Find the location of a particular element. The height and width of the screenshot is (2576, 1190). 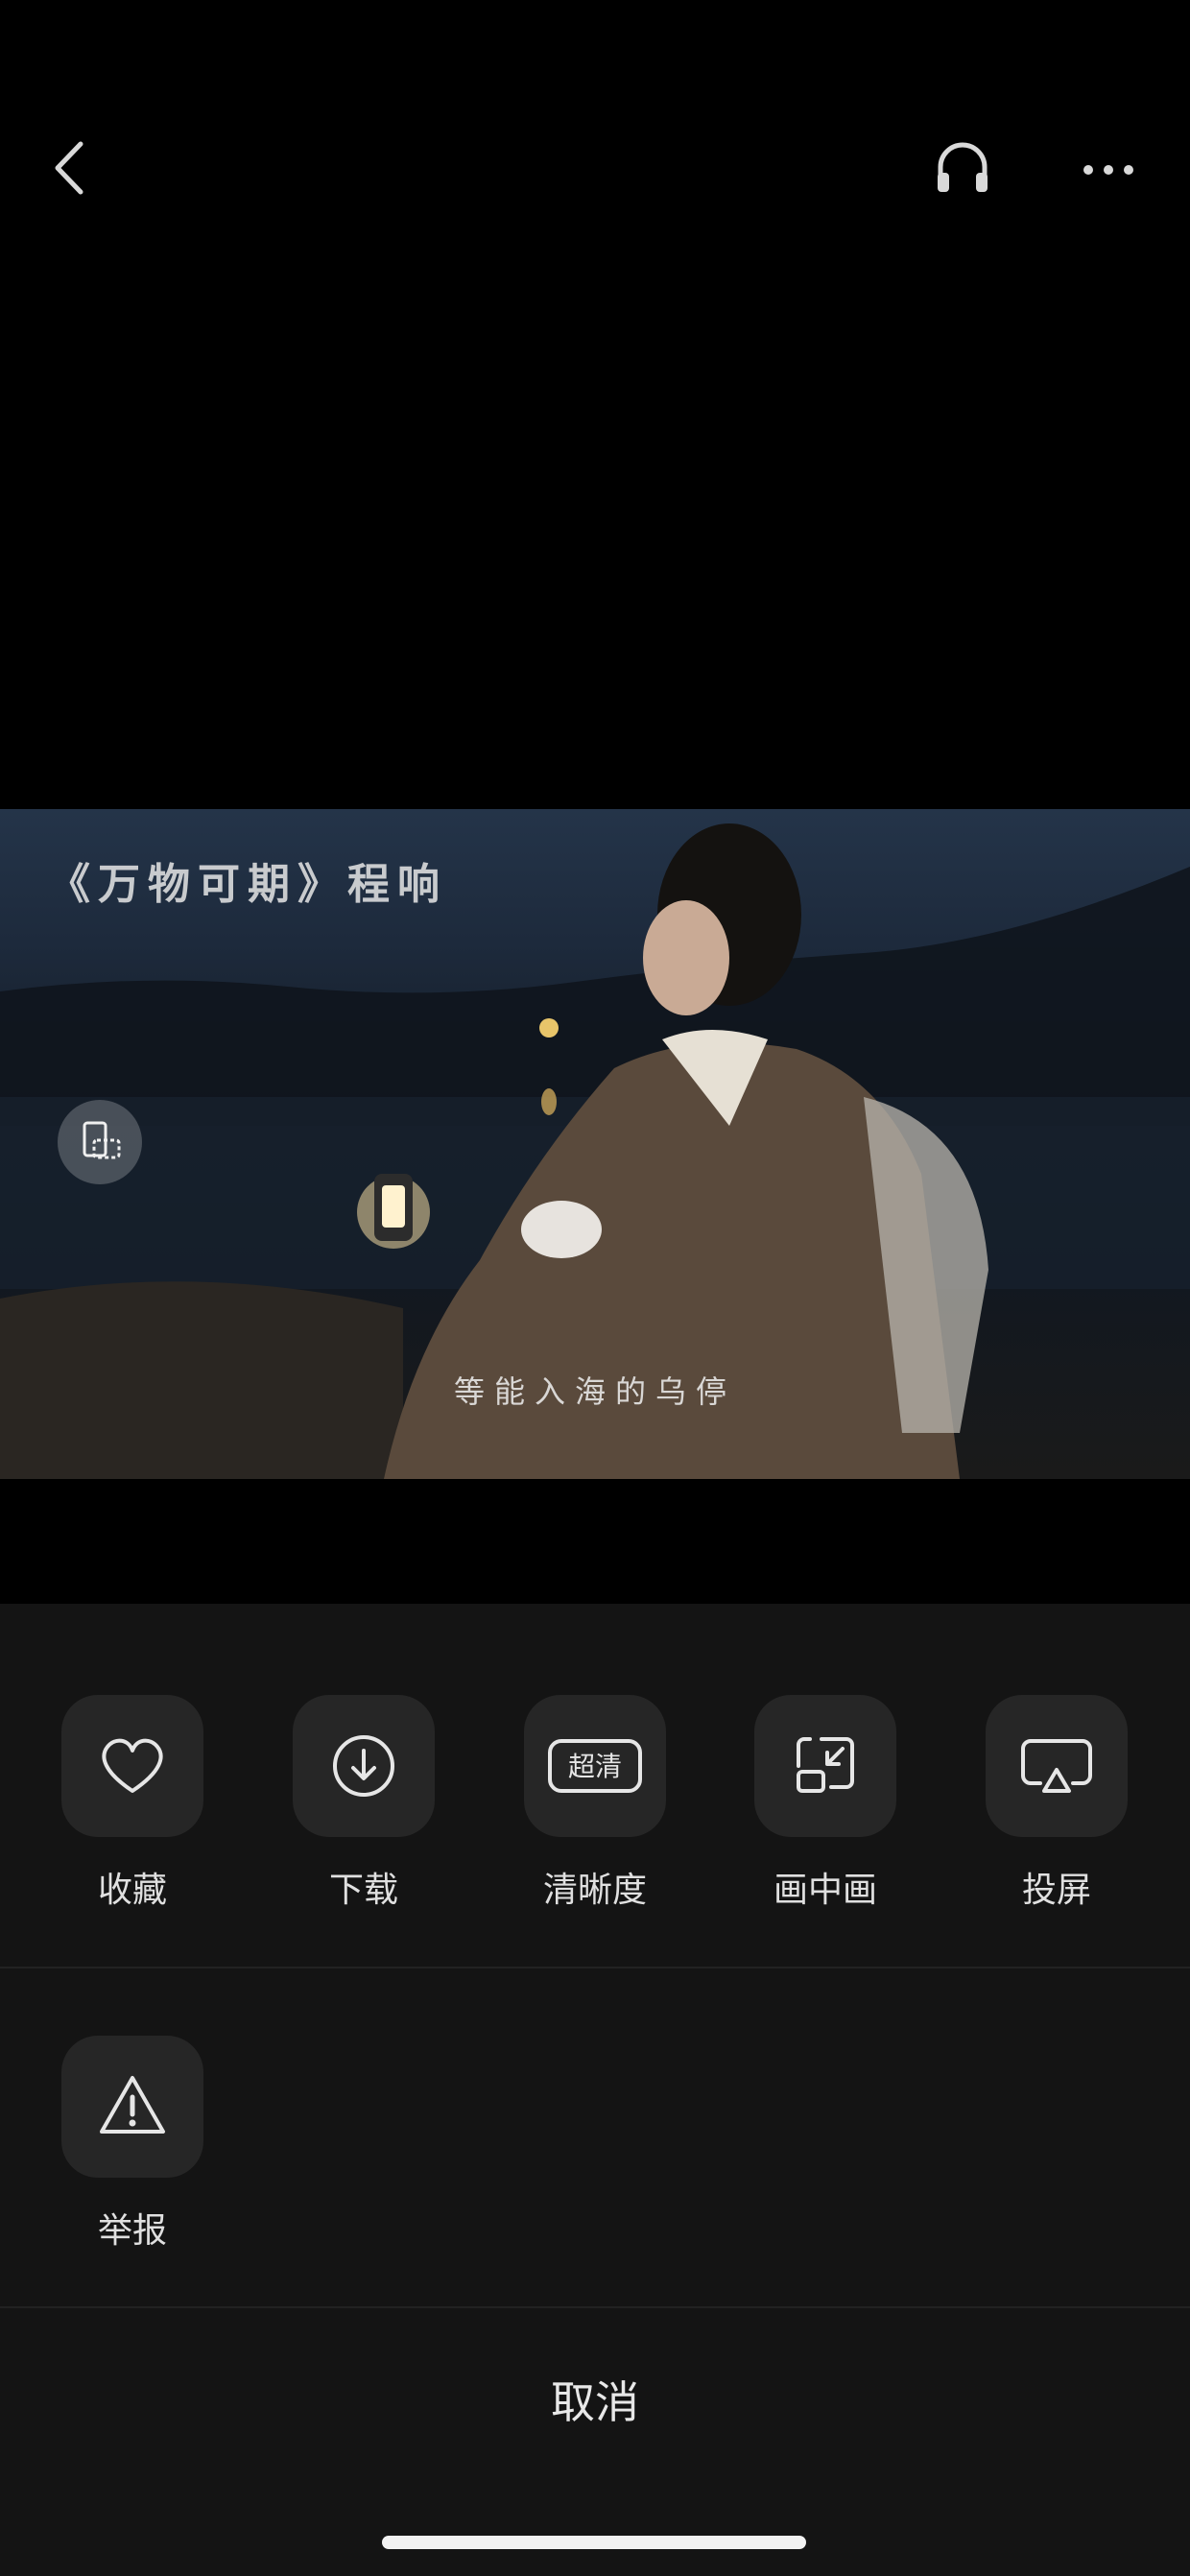

more-icon is located at coordinates (1108, 170).